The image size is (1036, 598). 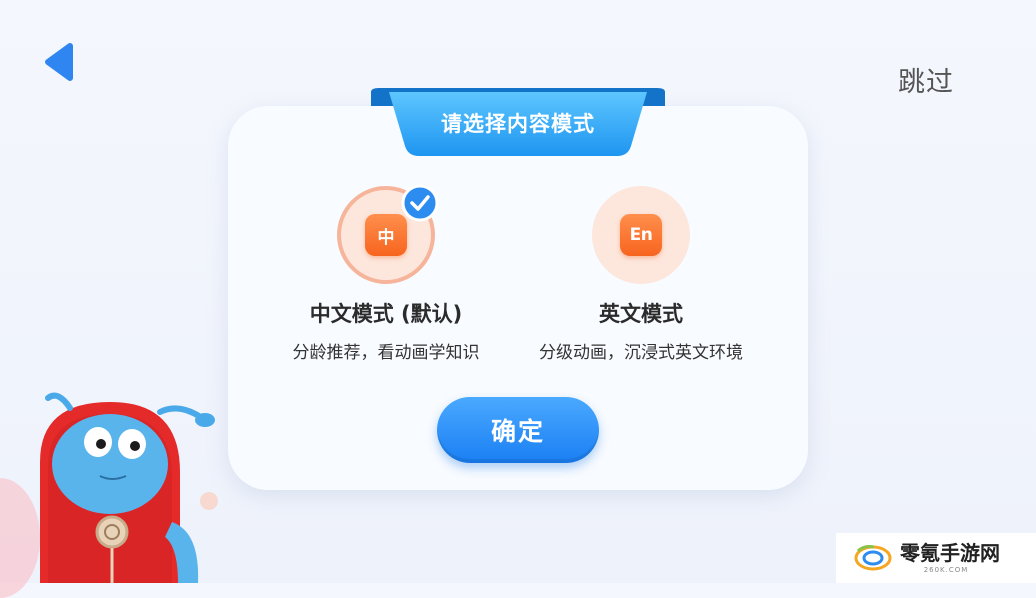 I want to click on option-chinese-mode: 中 中文模式 (默认) 分龄推荐，看动画学知识, so click(x=386, y=273).